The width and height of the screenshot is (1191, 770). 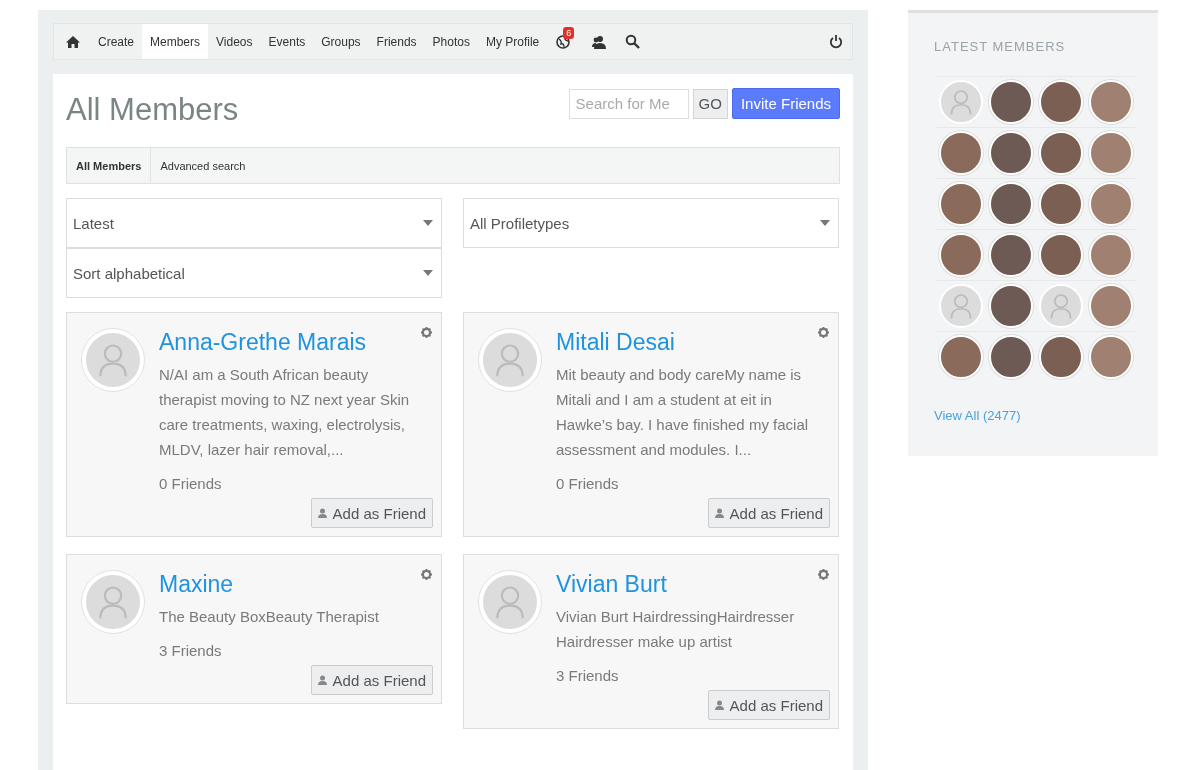 What do you see at coordinates (512, 41) in the screenshot?
I see `nav-link: My Profile` at bounding box center [512, 41].